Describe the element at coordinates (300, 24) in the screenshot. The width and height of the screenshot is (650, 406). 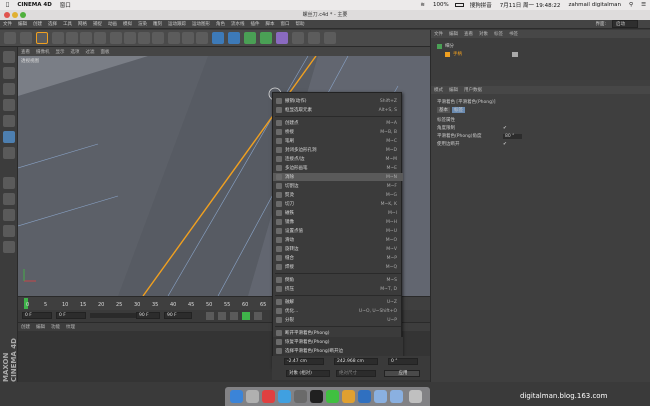
I see `menu-help: 帮助` at that location.